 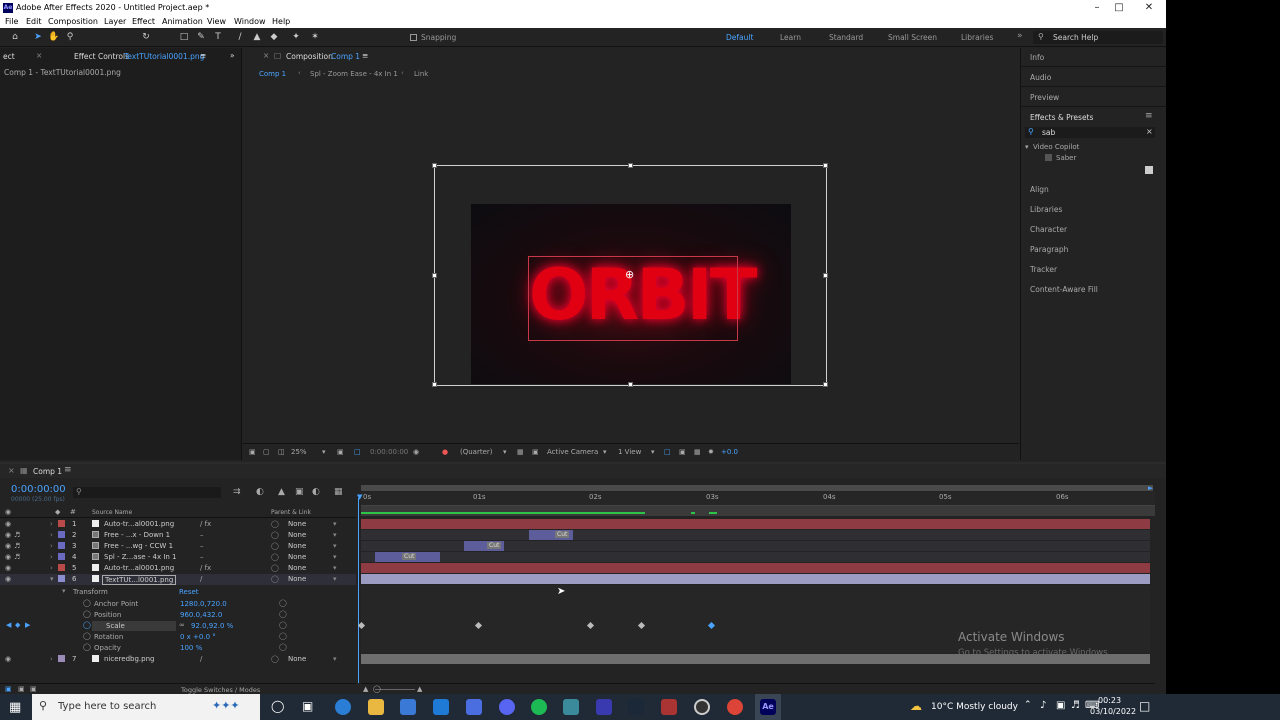 I want to click on discord-icon, so click(x=507, y=707).